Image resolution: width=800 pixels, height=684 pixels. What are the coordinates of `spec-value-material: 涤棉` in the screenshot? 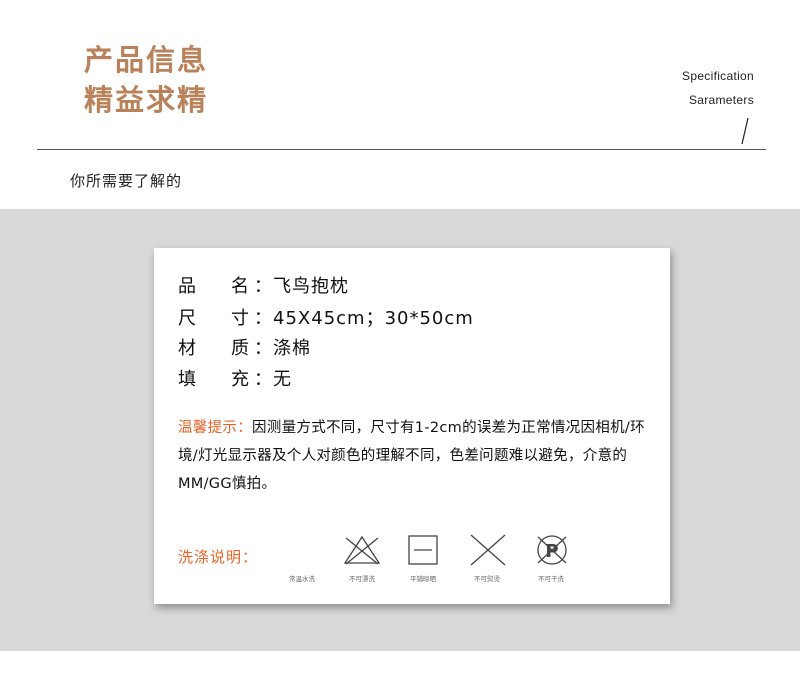 It's located at (292, 348).